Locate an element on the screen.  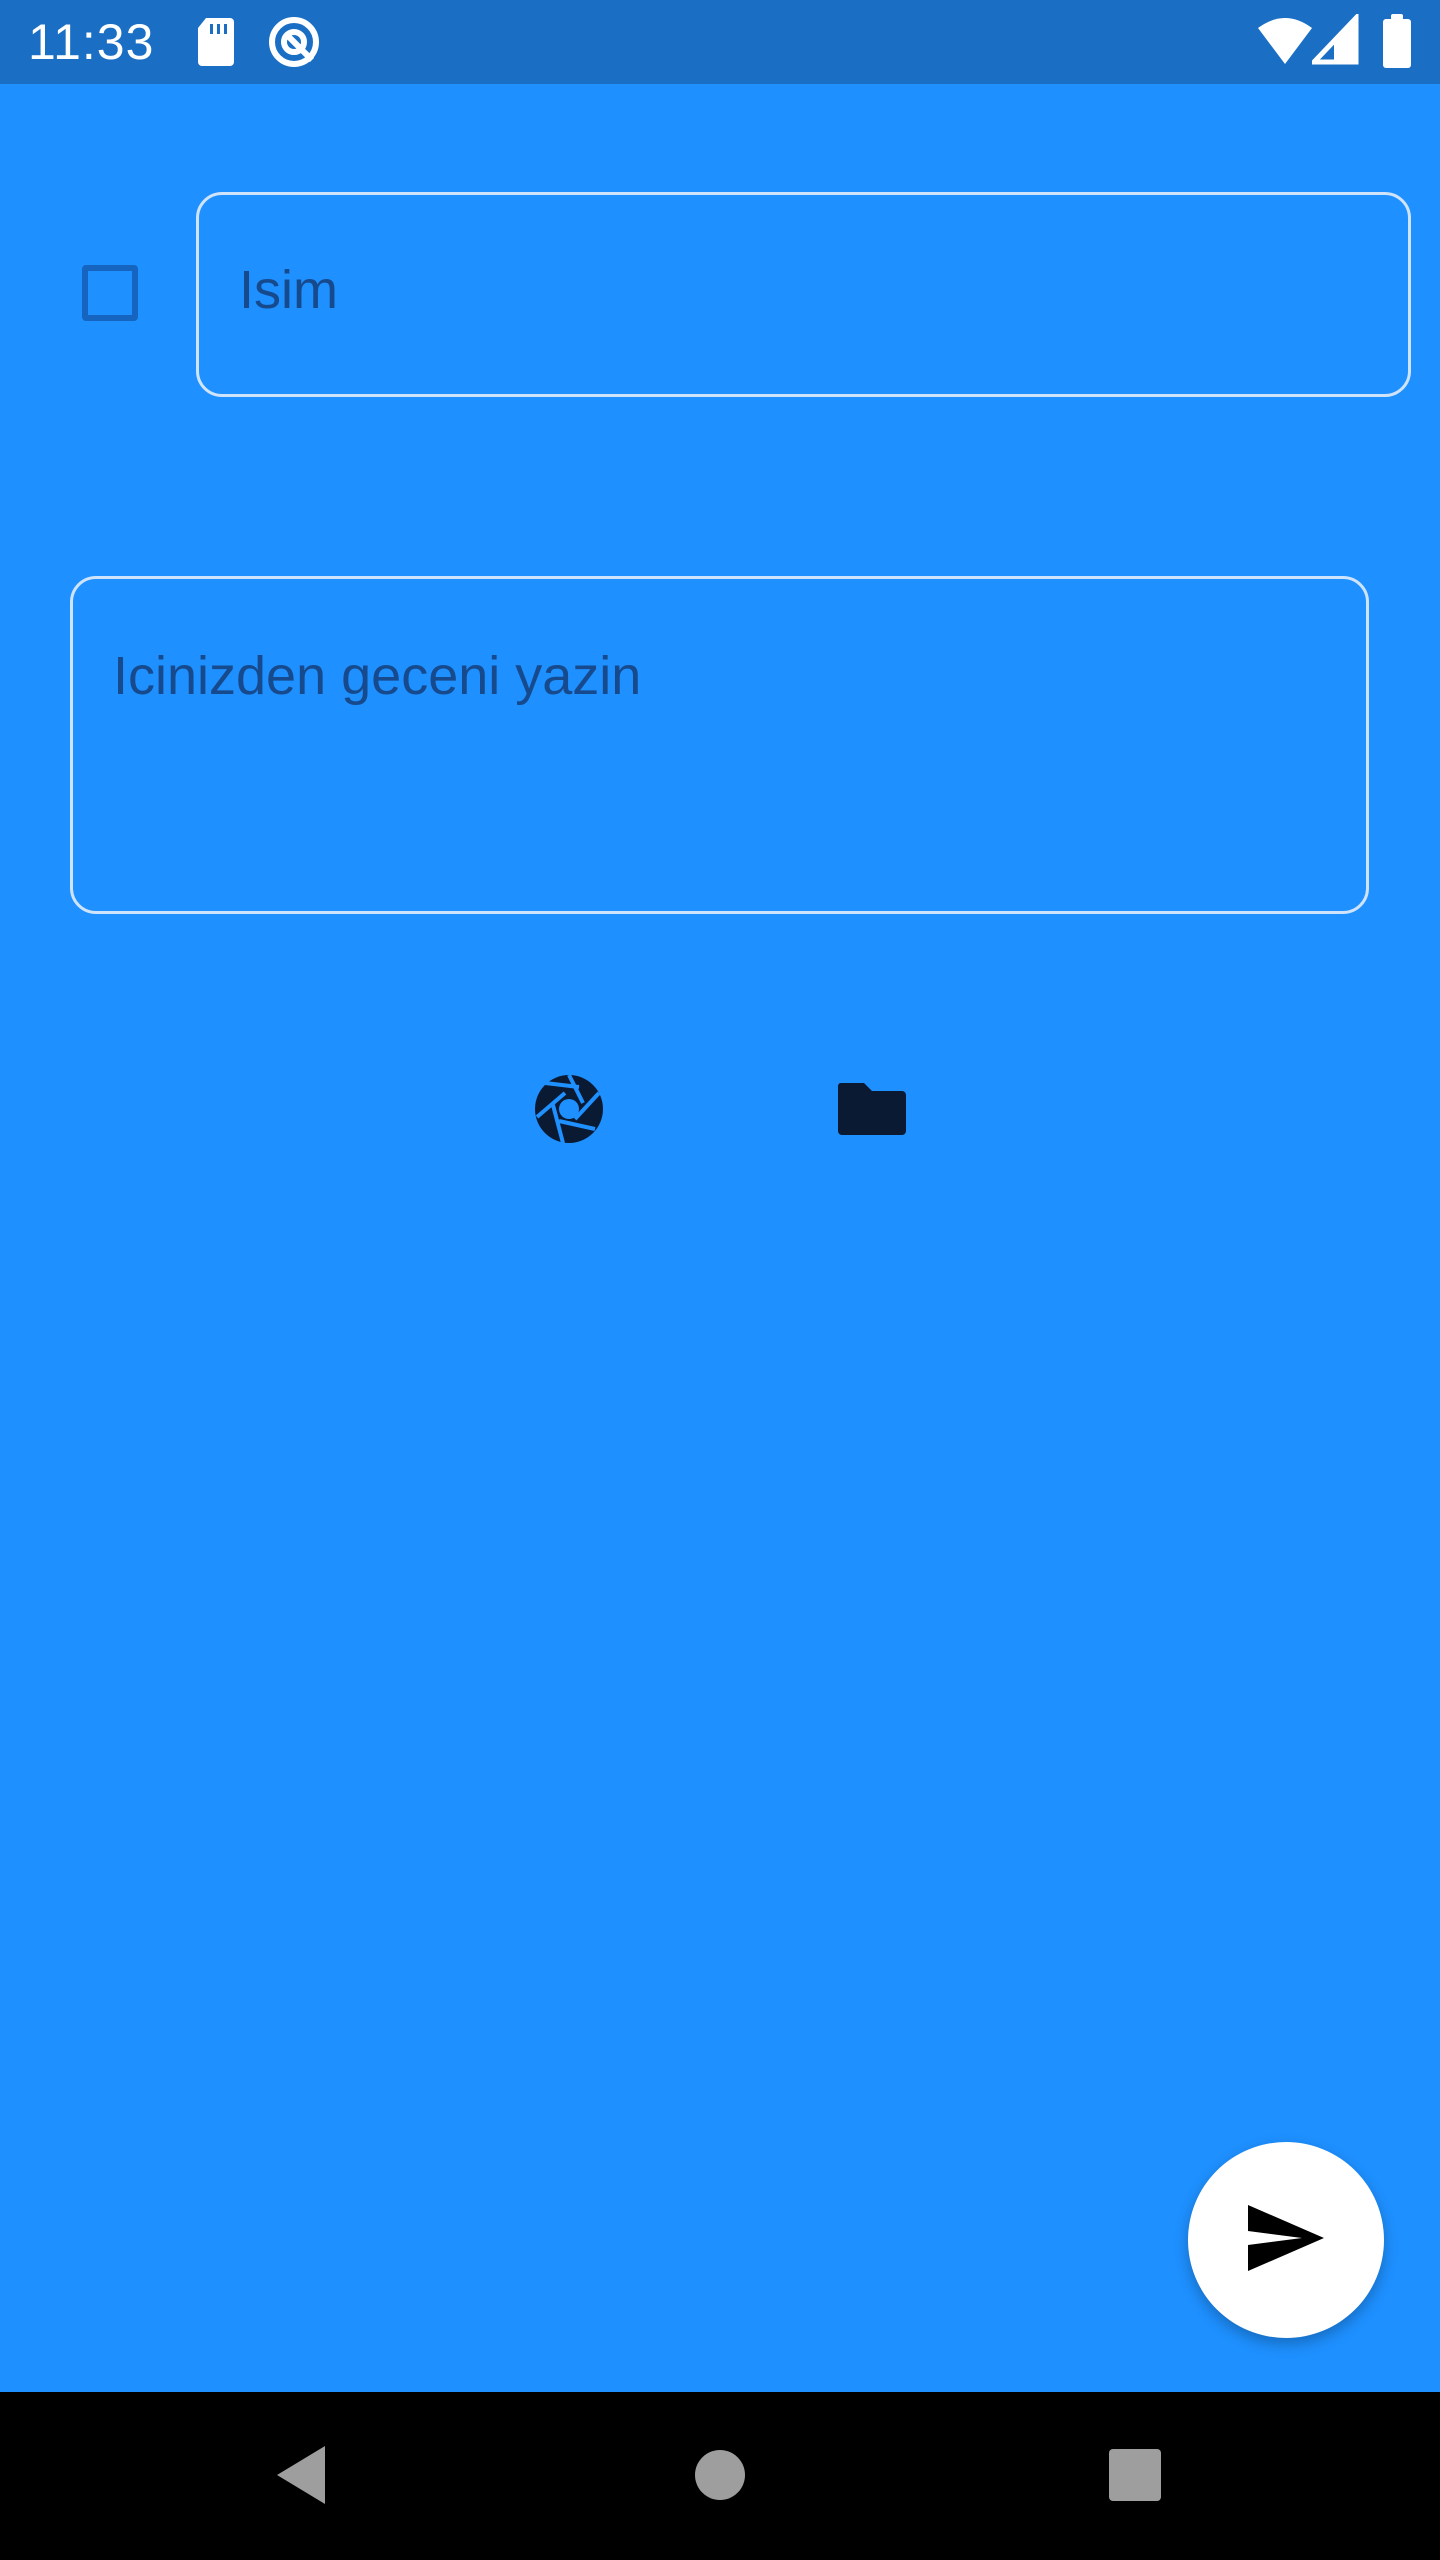
status-time: 11:33 is located at coordinates (91, 42).